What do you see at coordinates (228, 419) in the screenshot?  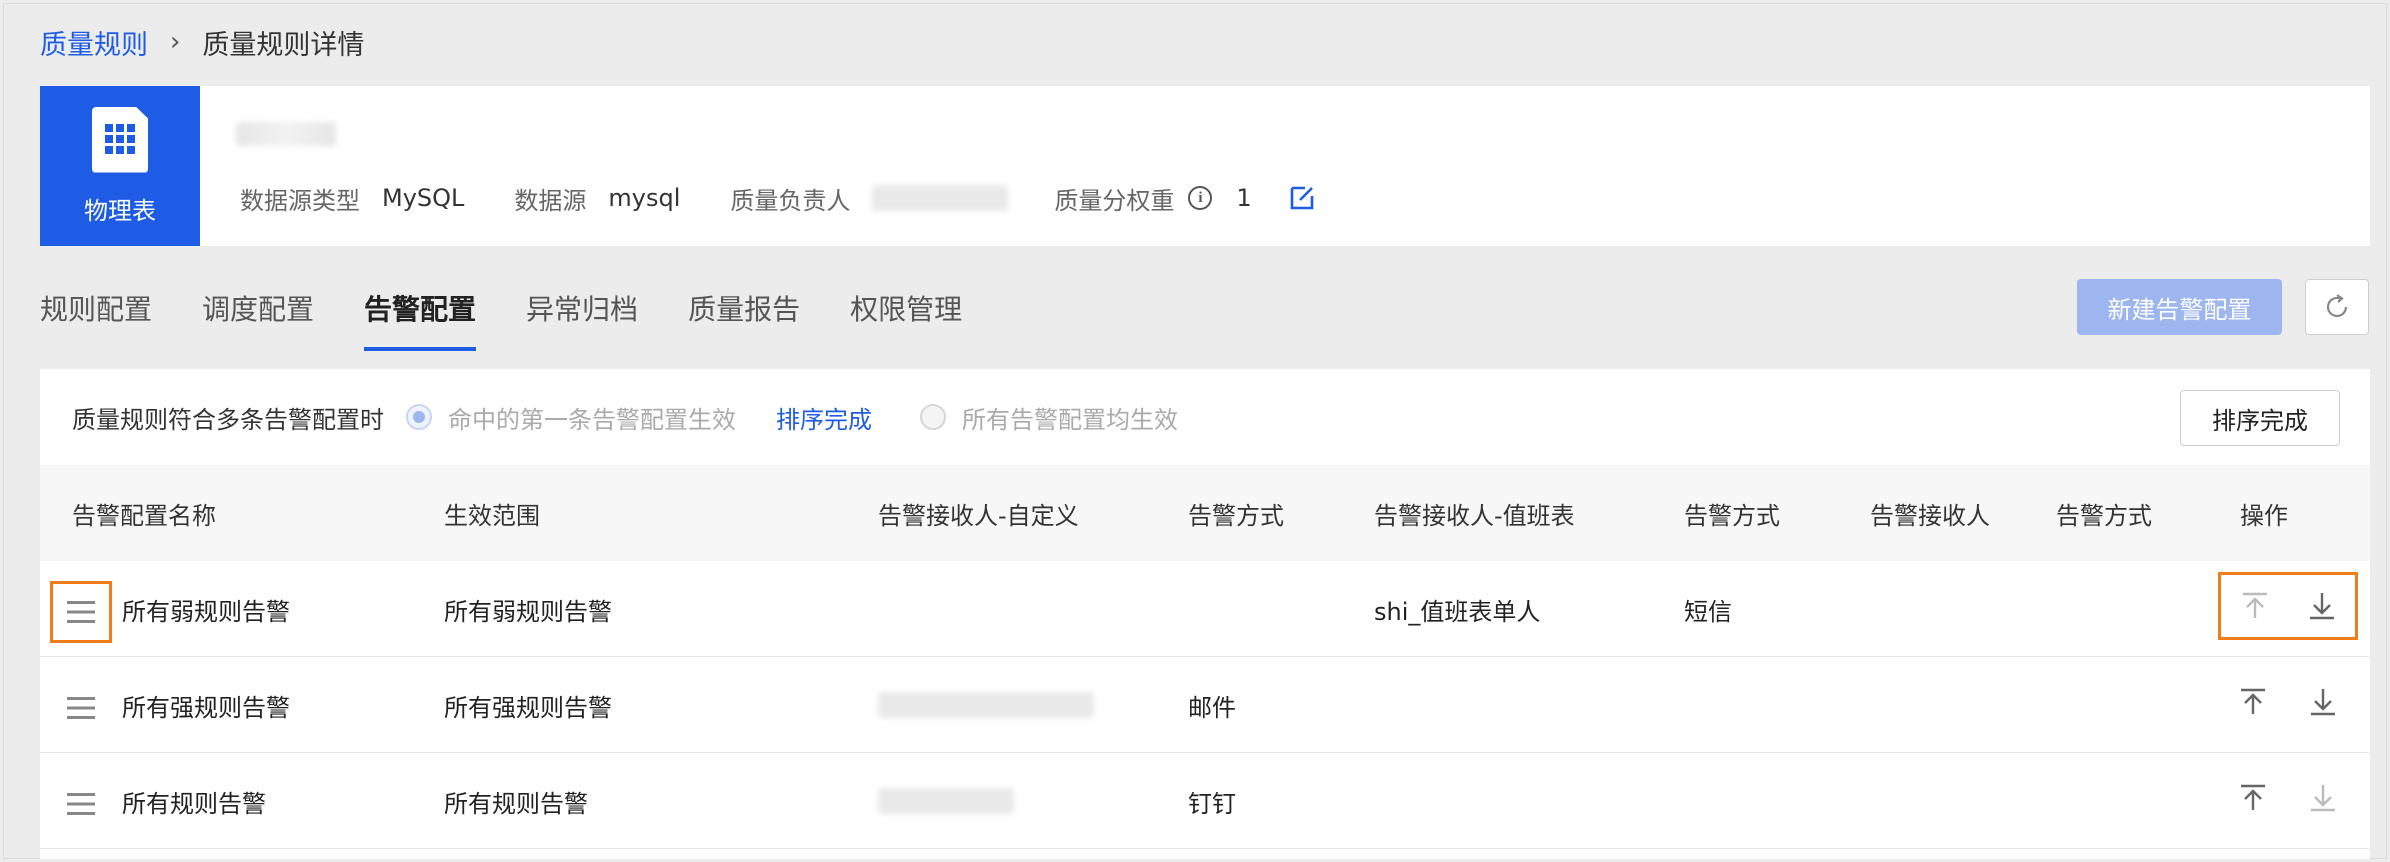 I see `alert-policy-label: 质量规则符合多条告警配置时` at bounding box center [228, 419].